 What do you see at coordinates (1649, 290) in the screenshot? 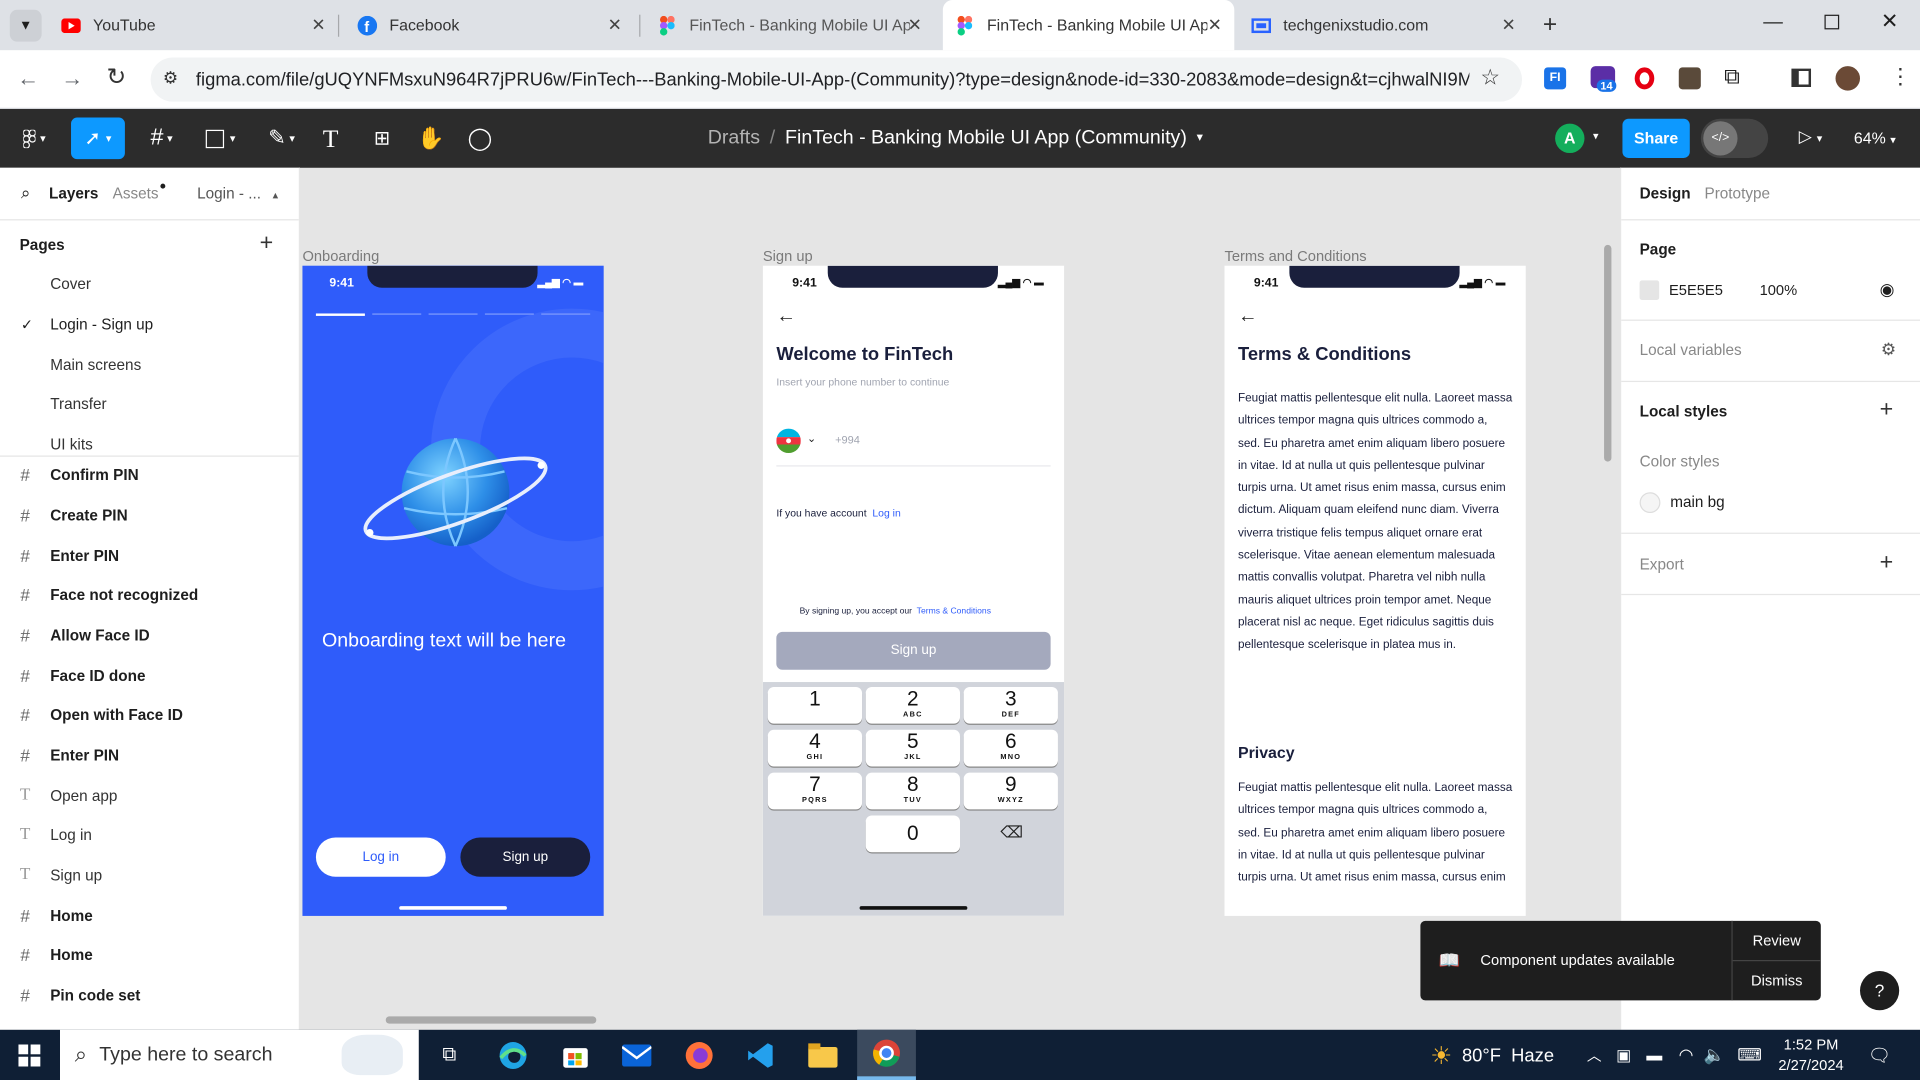
I see `page-color-swatch` at bounding box center [1649, 290].